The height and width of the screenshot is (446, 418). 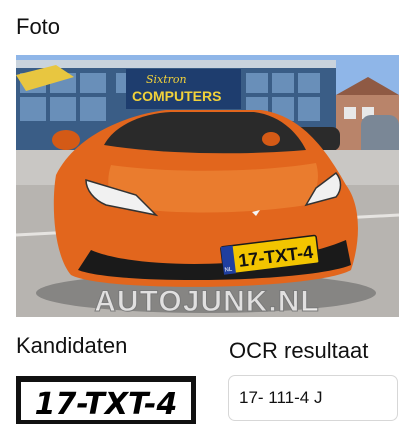 I want to click on plate-country-text: NL, so click(x=228, y=270).